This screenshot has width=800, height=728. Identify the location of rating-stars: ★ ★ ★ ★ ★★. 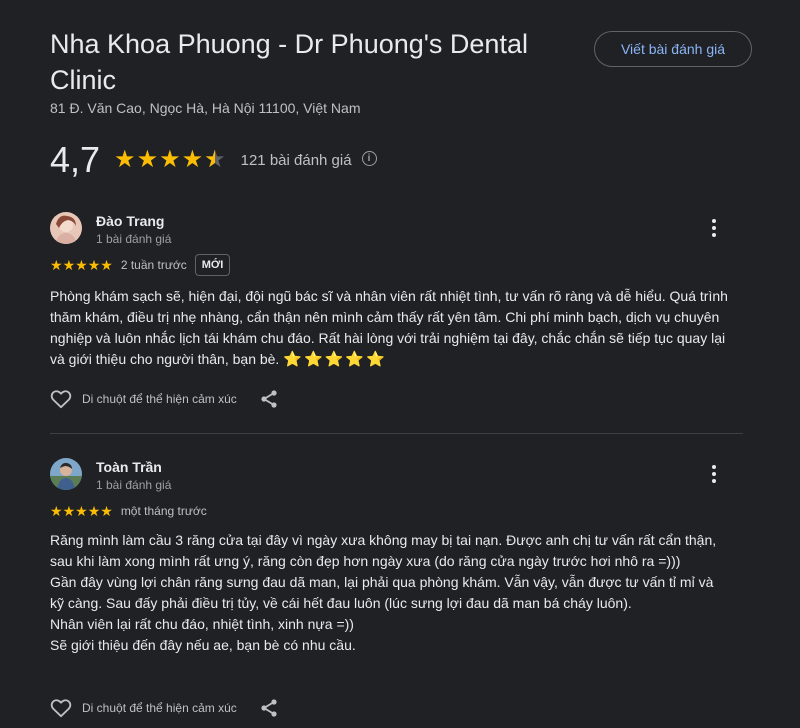
(170, 160).